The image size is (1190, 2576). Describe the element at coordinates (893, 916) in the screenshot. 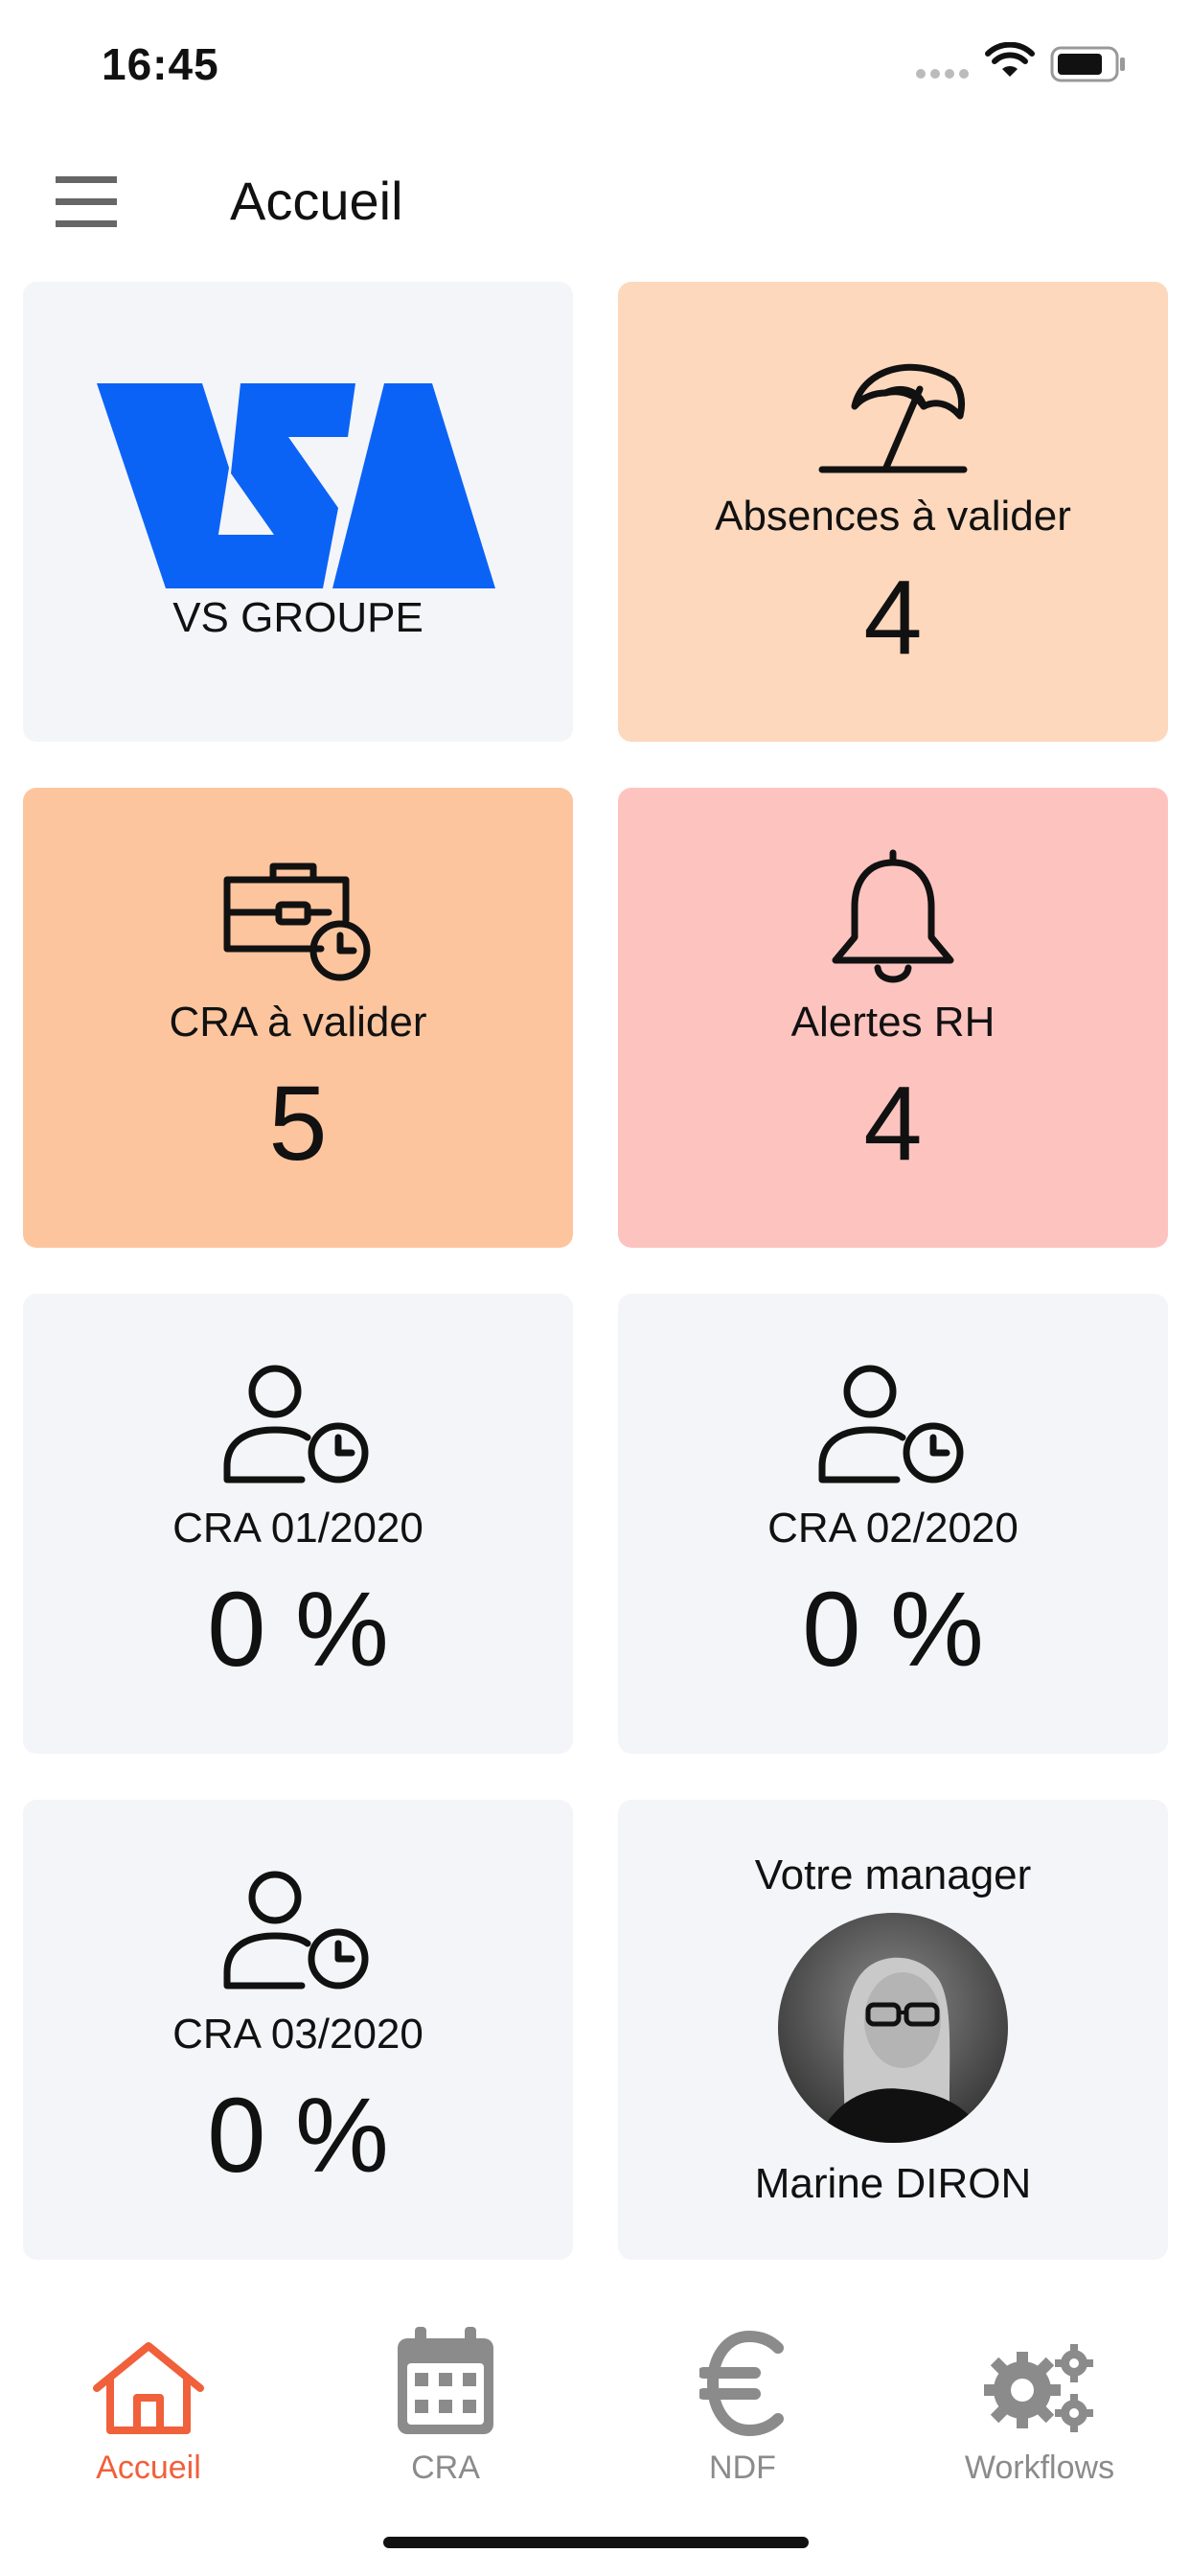

I see `bell-icon` at that location.